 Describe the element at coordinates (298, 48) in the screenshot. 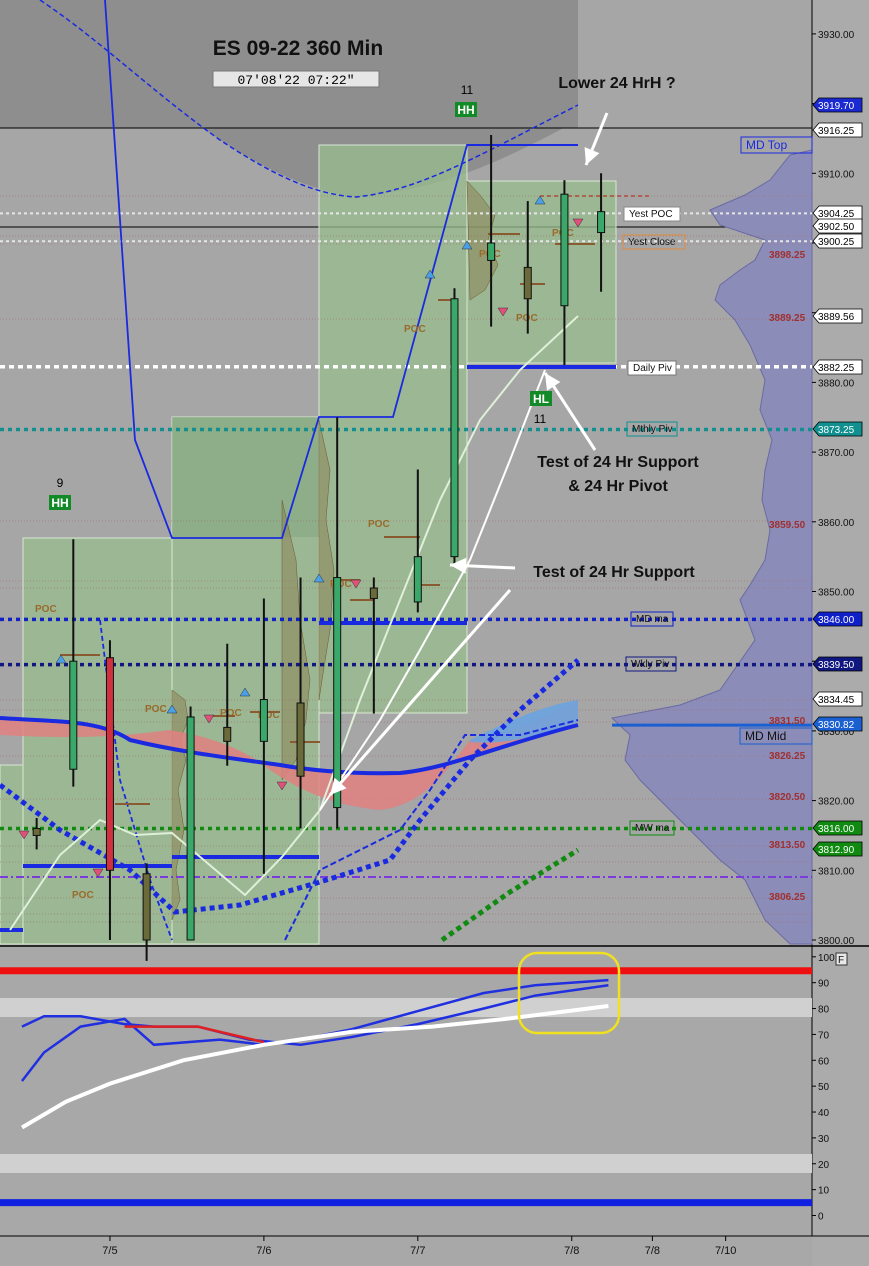

I see `chart-title: ES 09-22 360 Min` at that location.